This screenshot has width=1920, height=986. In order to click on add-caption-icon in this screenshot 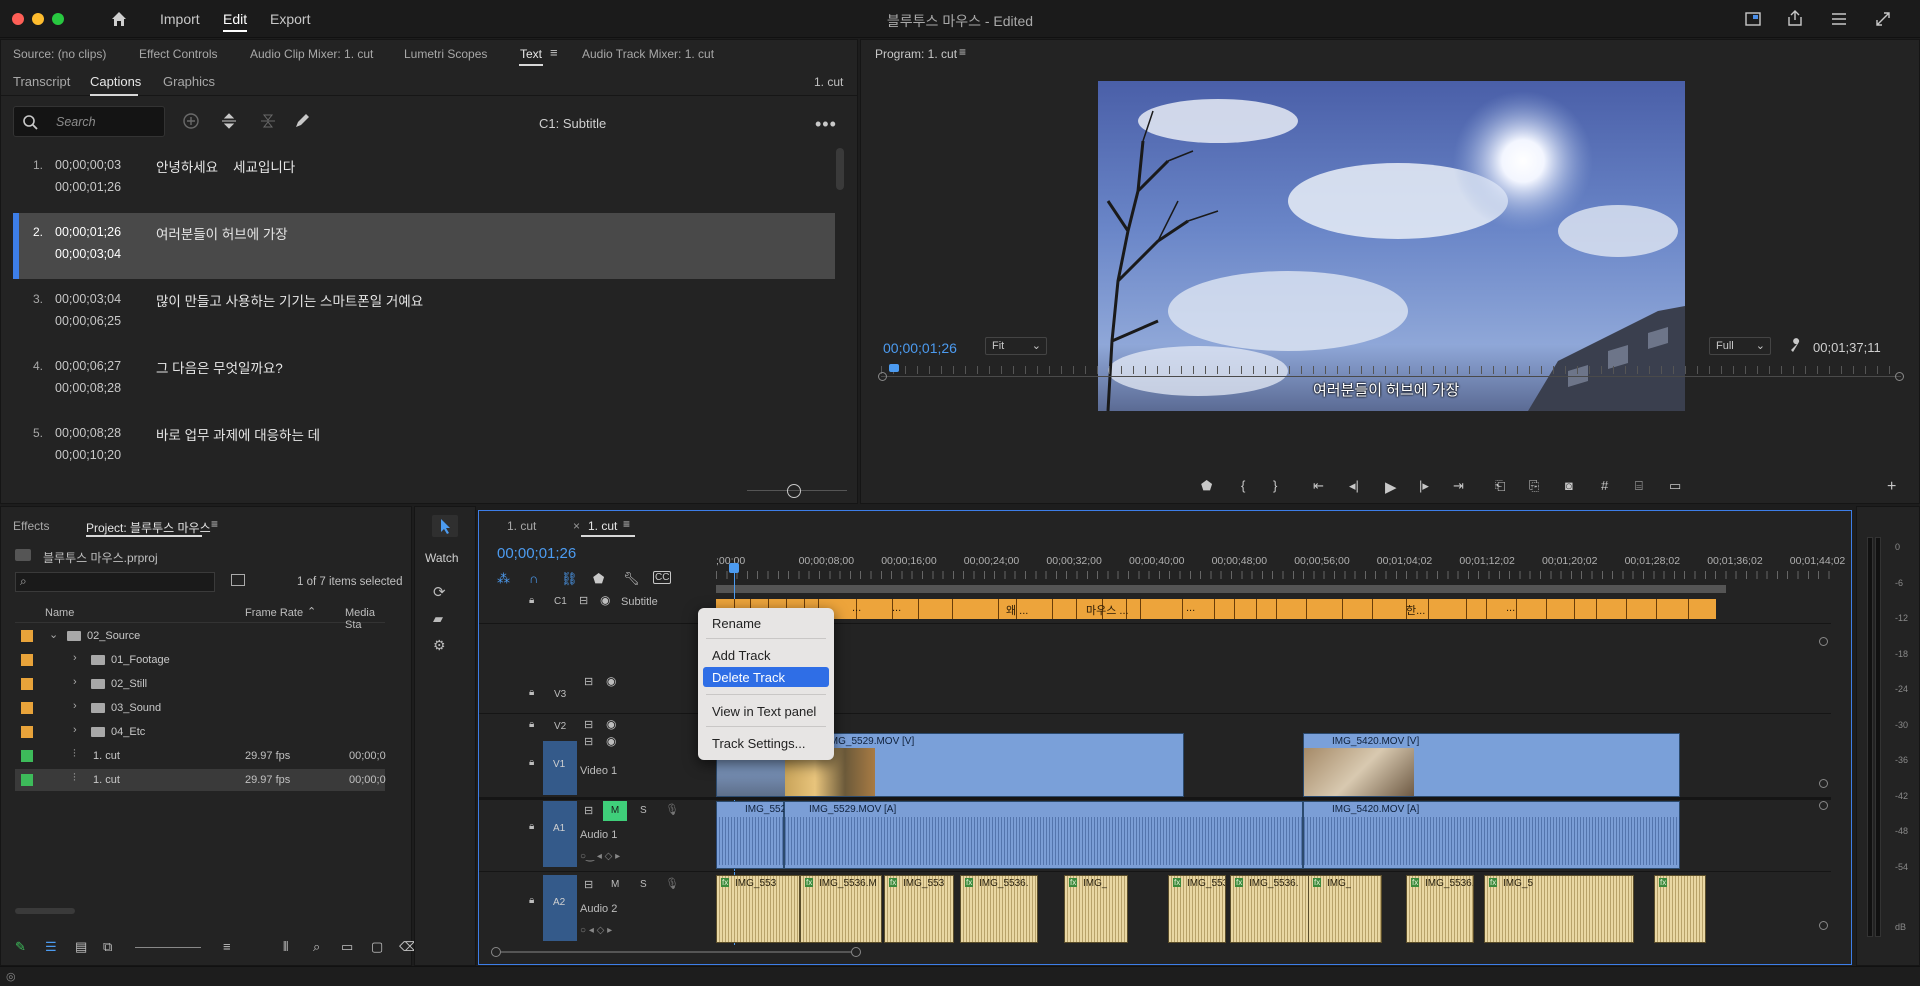, I will do `click(191, 122)`.